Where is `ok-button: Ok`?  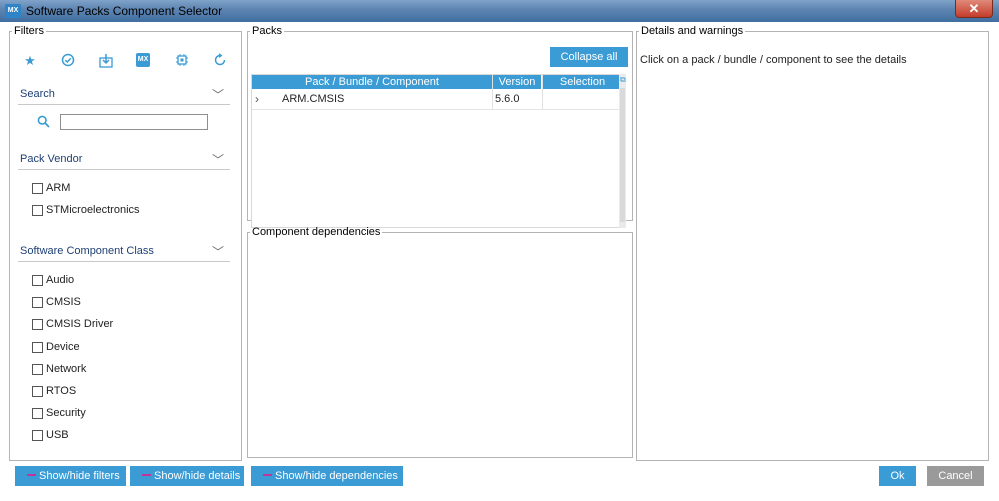 ok-button: Ok is located at coordinates (897, 476).